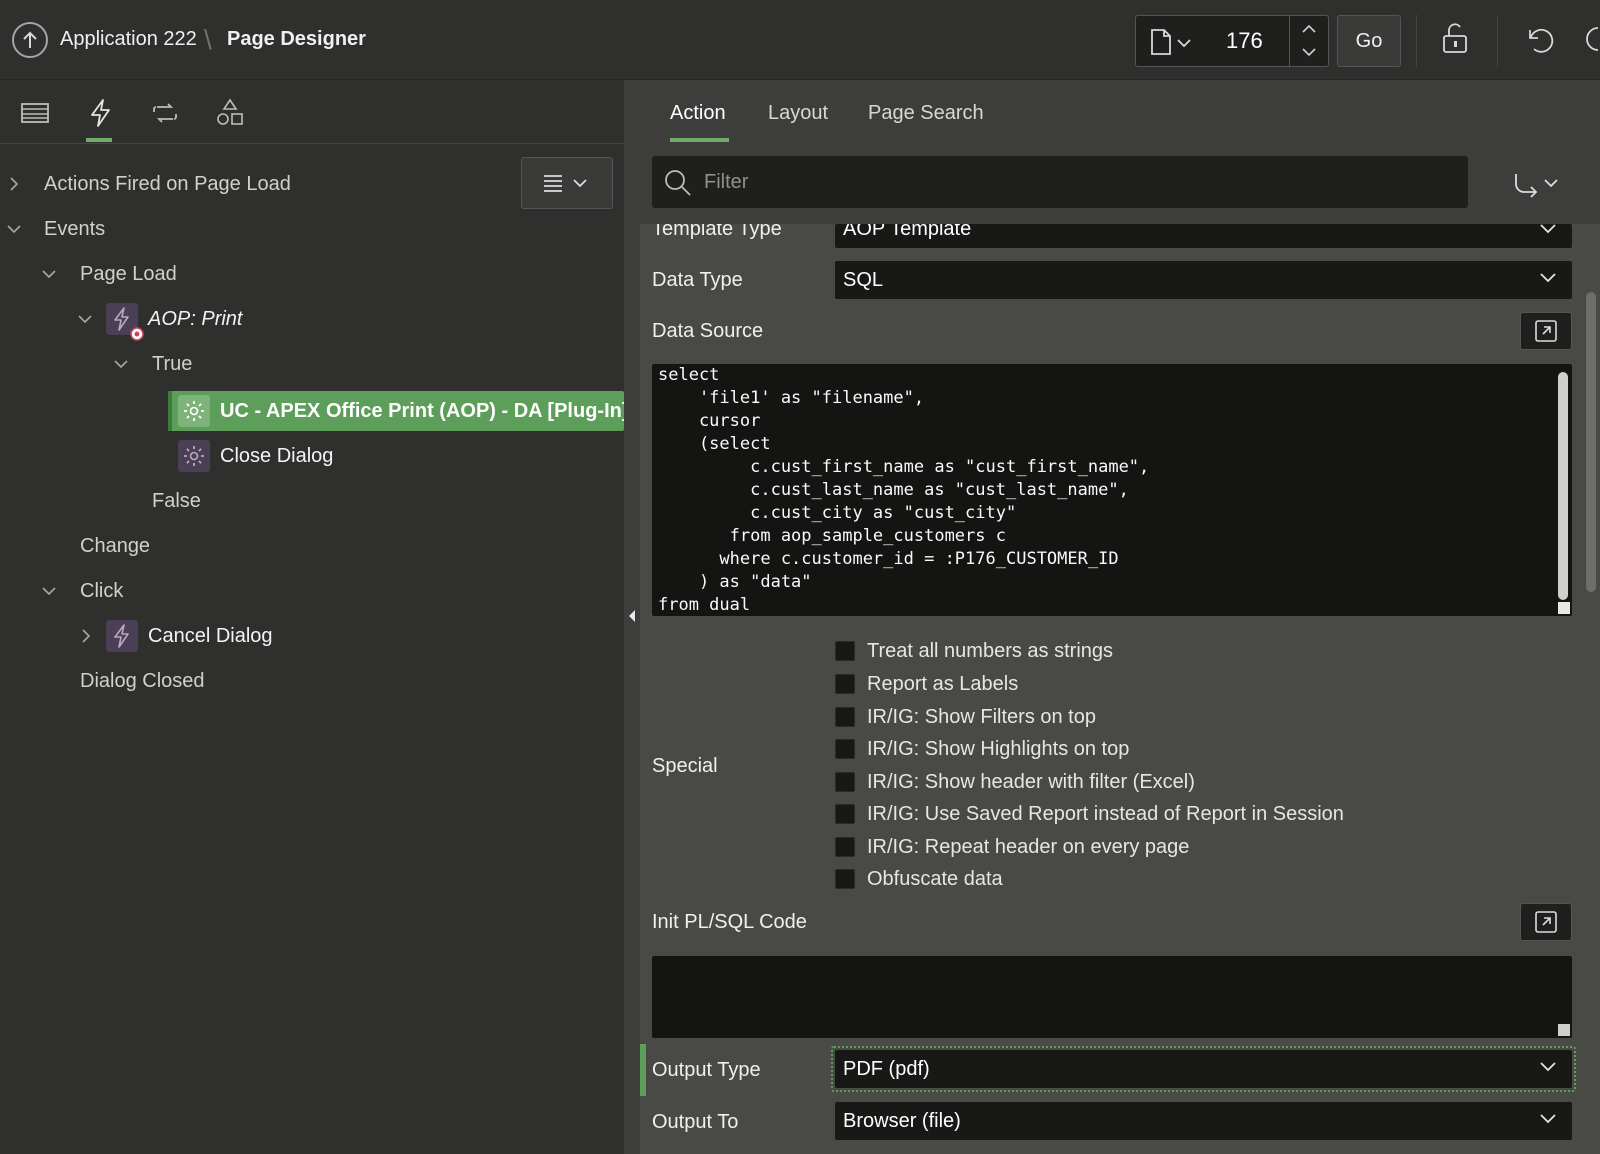  I want to click on breakpoint-icon, so click(137, 334).